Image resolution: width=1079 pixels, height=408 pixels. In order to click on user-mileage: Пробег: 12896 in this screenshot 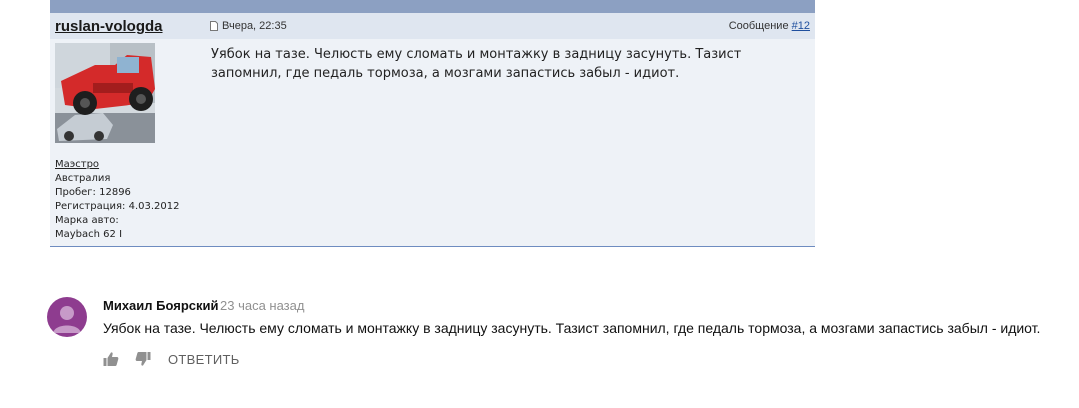, I will do `click(93, 192)`.